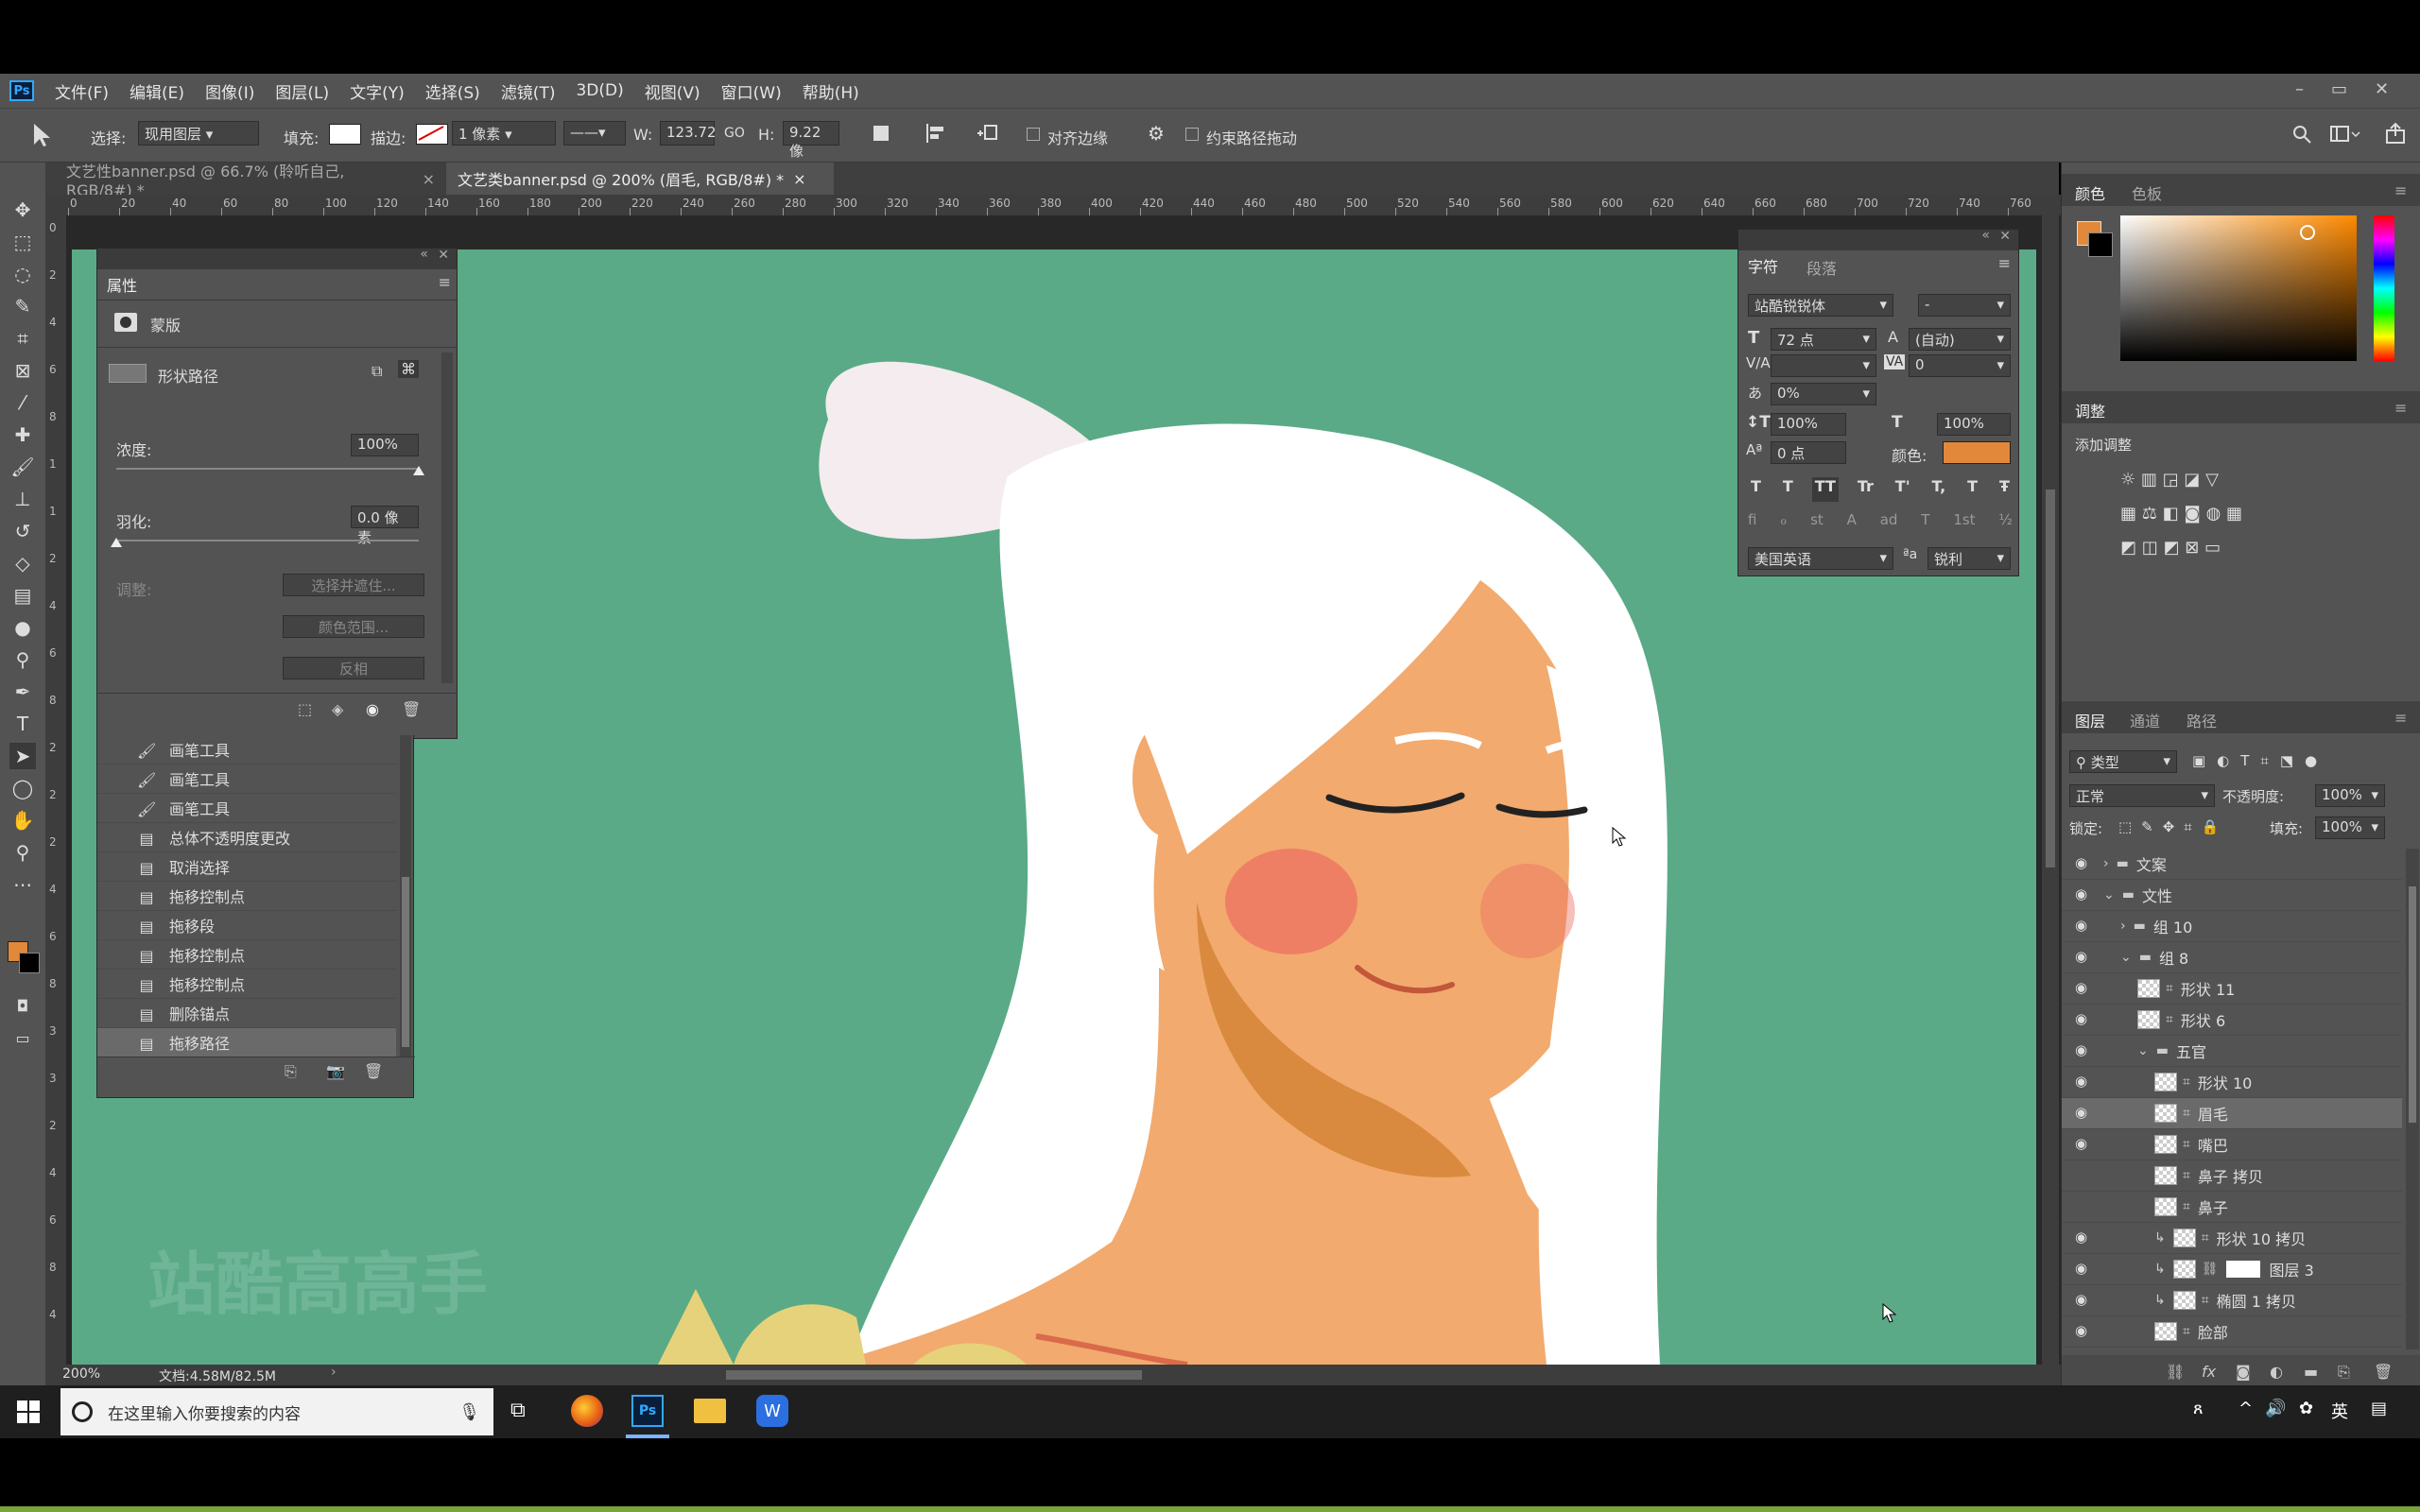 This screenshot has height=1512, width=2420. Describe the element at coordinates (2232, 1176) in the screenshot. I see `layer-row: ⌗ 鼻子 拷贝` at that location.